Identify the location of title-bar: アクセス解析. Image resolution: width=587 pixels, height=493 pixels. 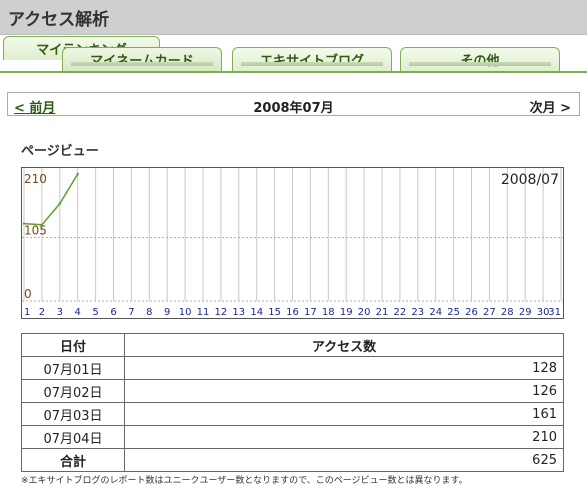
(293, 17).